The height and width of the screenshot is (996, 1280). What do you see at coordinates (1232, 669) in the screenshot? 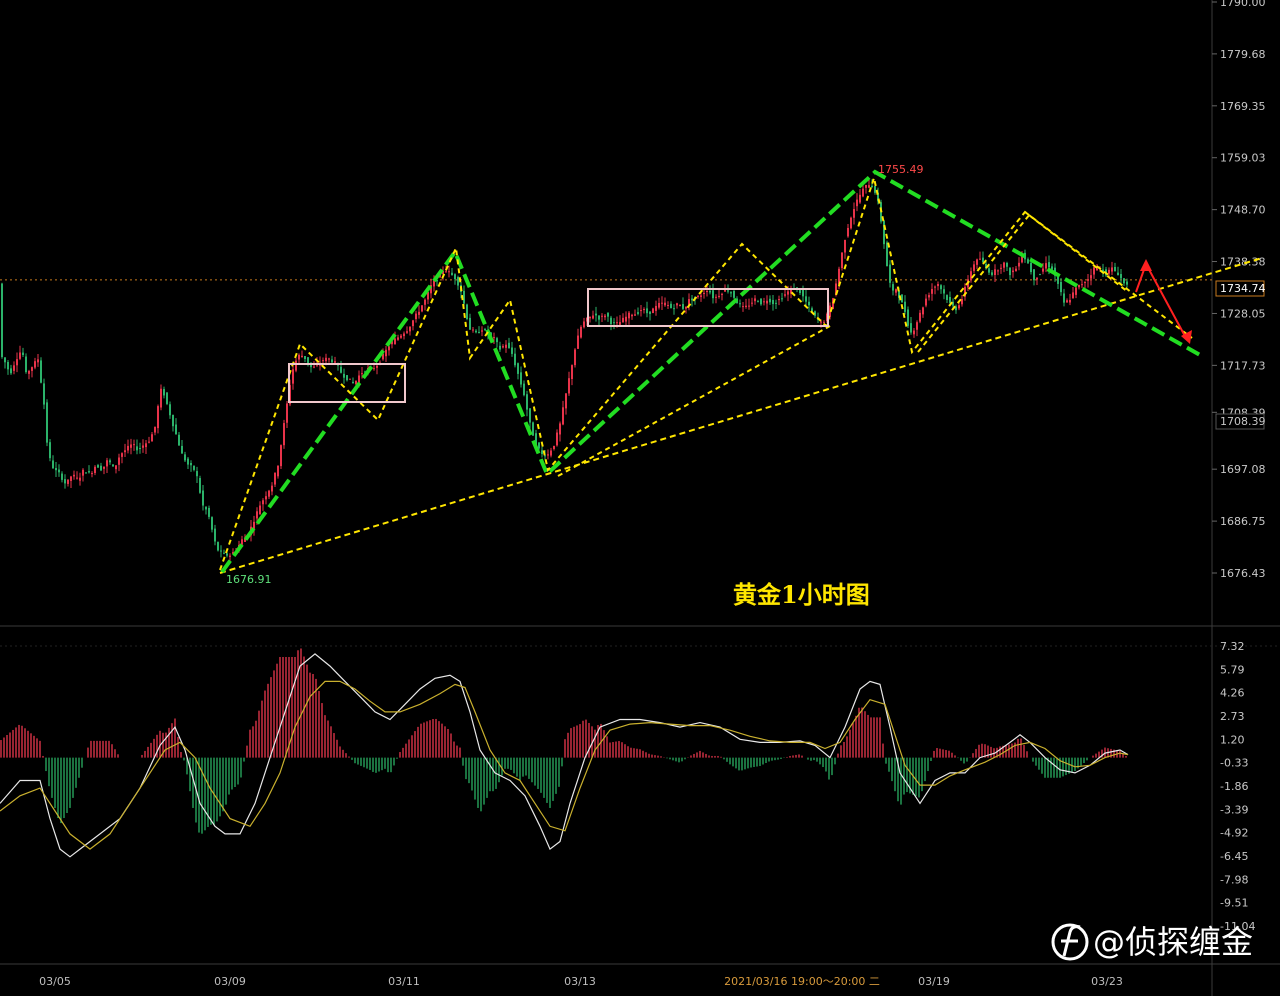
I see `macd-tick-label: 5.79` at bounding box center [1232, 669].